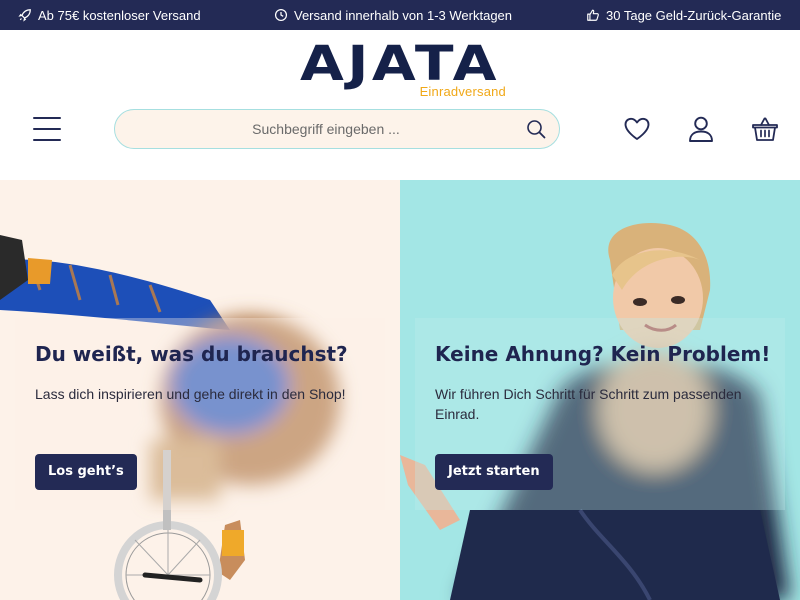  I want to click on benefit-money-back: 30 Tage Geld-Zurück-Garantie, so click(683, 15).